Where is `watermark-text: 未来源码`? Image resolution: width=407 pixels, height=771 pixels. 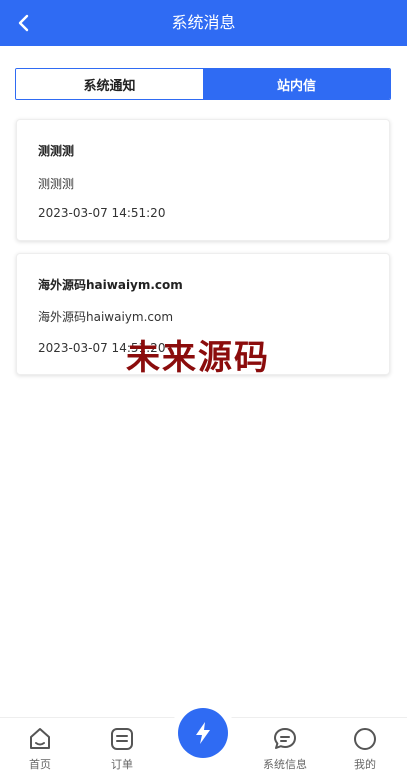 watermark-text: 未来源码 is located at coordinates (198, 358).